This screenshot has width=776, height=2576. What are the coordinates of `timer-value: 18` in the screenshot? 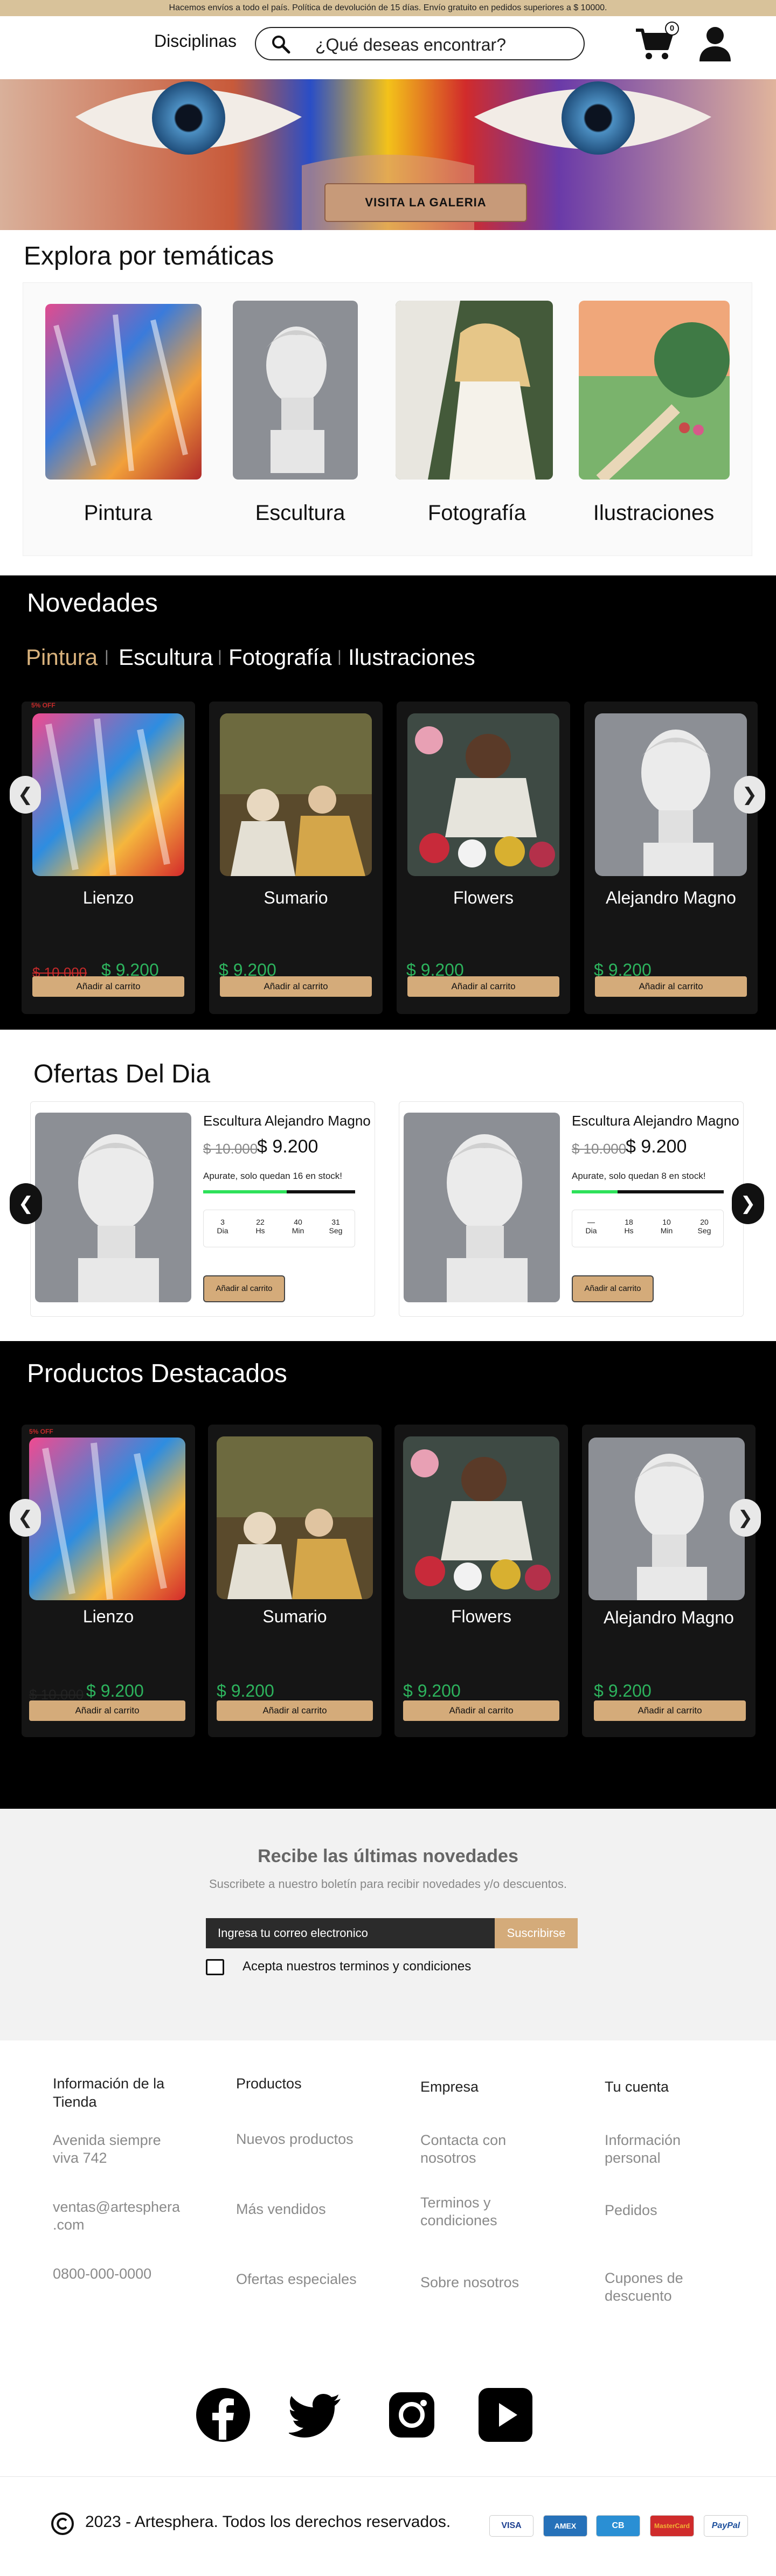 It's located at (629, 1222).